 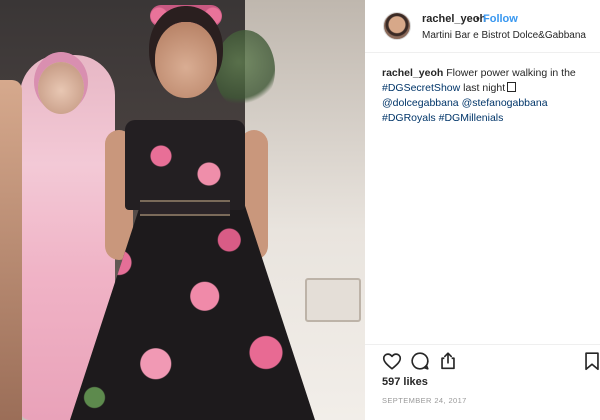 I want to click on photo-dress-belt, so click(x=185, y=208).